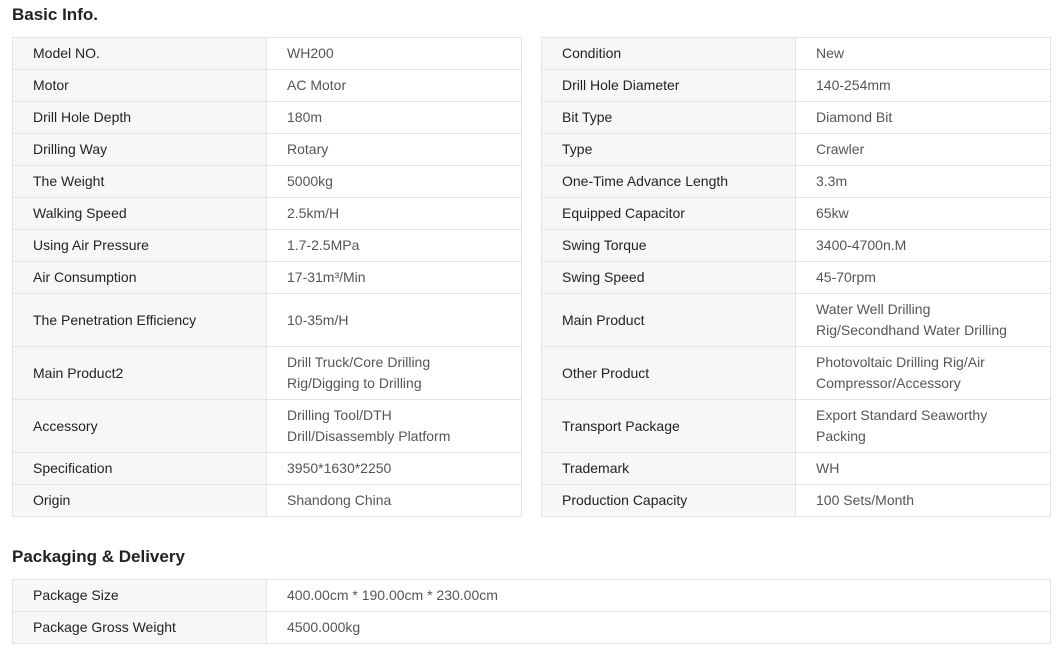 This screenshot has width=1059, height=657. What do you see at coordinates (139, 53) in the screenshot?
I see `spec-label: Model NO.` at bounding box center [139, 53].